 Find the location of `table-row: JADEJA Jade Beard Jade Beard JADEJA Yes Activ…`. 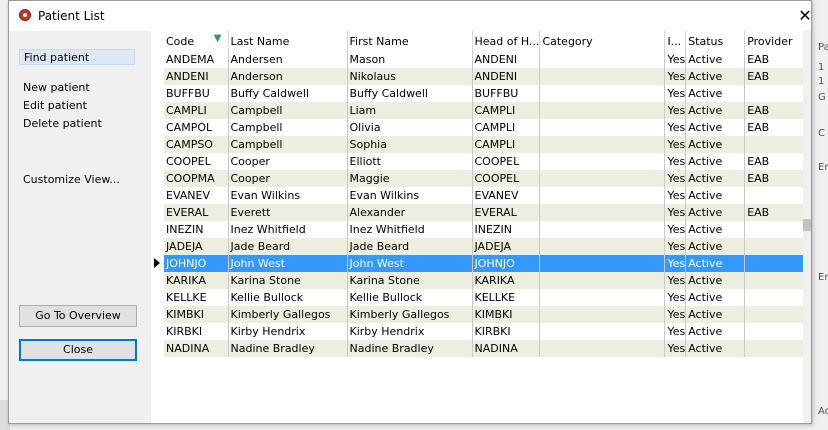

table-row: JADEJA Jade Beard Jade Beard JADEJA Yes Activ… is located at coordinates (487, 246).